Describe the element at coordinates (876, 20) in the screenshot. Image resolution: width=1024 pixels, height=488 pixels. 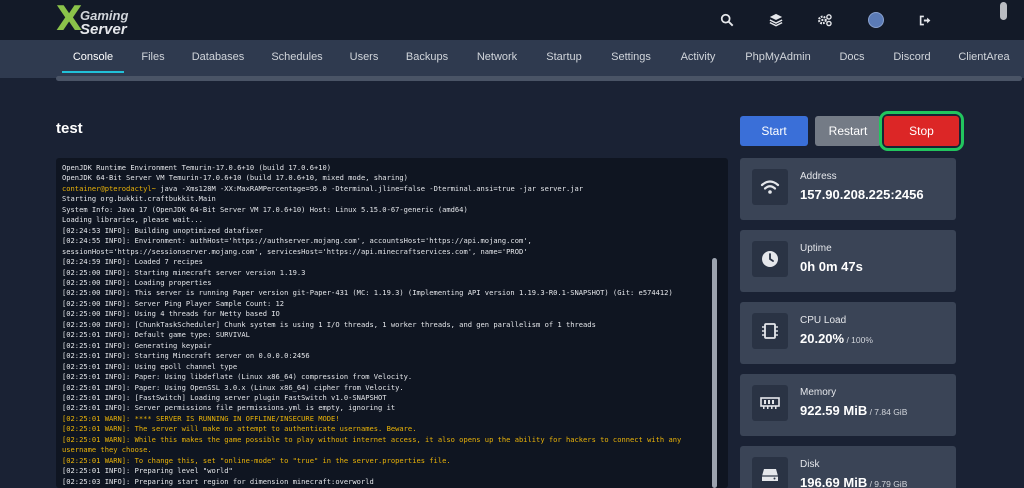
I see `avatar` at that location.